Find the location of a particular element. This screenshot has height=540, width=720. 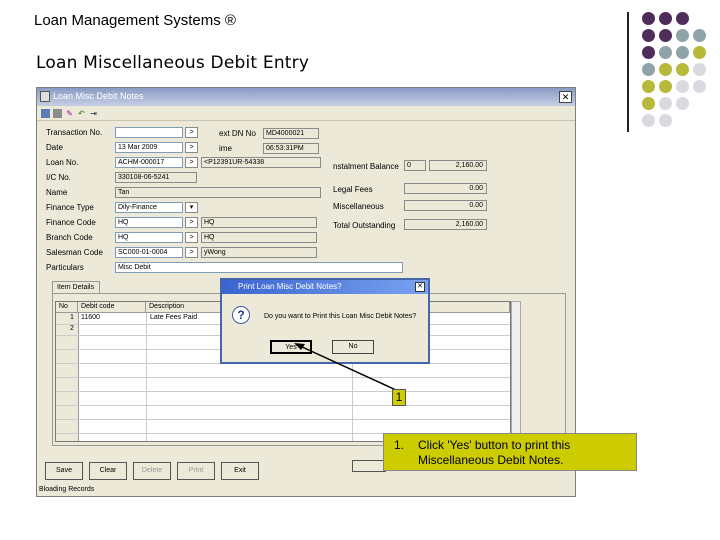

column-header-no: No is located at coordinates (67, 307).